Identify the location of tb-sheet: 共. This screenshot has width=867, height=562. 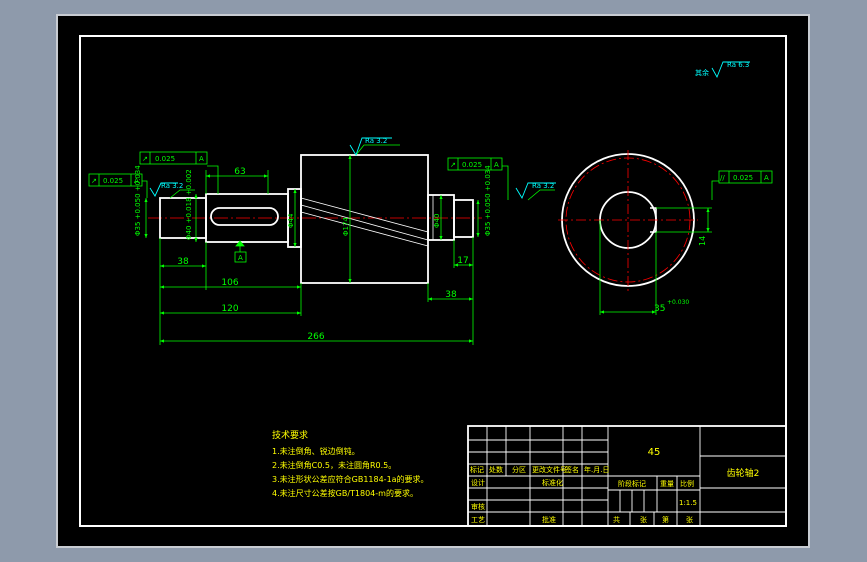
(616, 519).